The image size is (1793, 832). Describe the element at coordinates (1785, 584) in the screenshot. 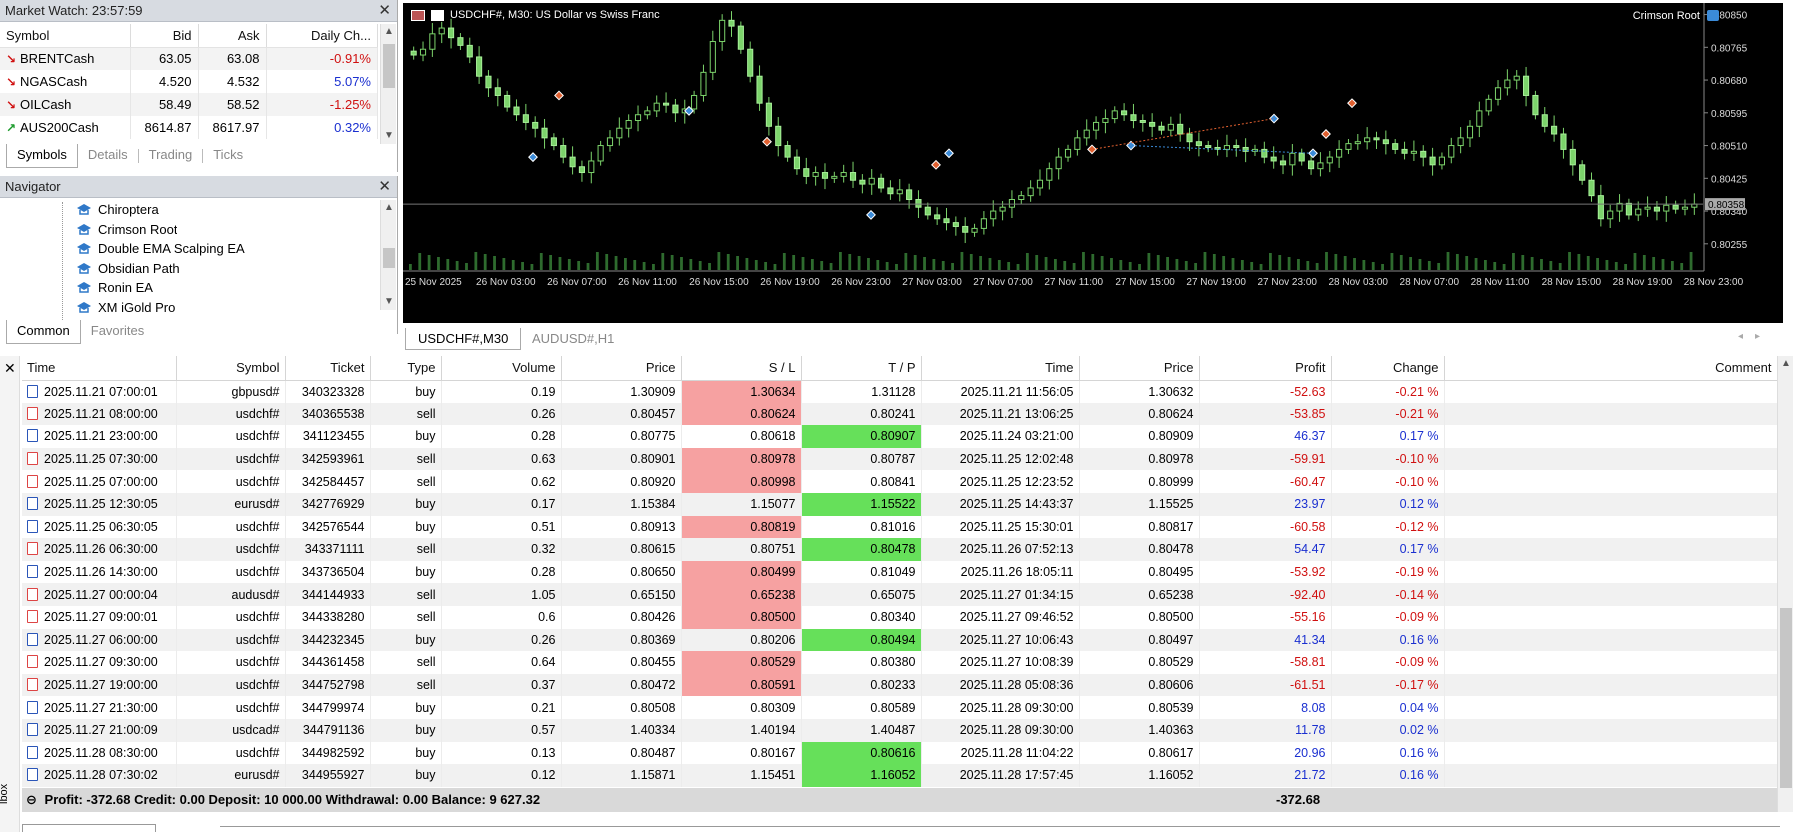

I see `history-scrollbar: ▲` at that location.